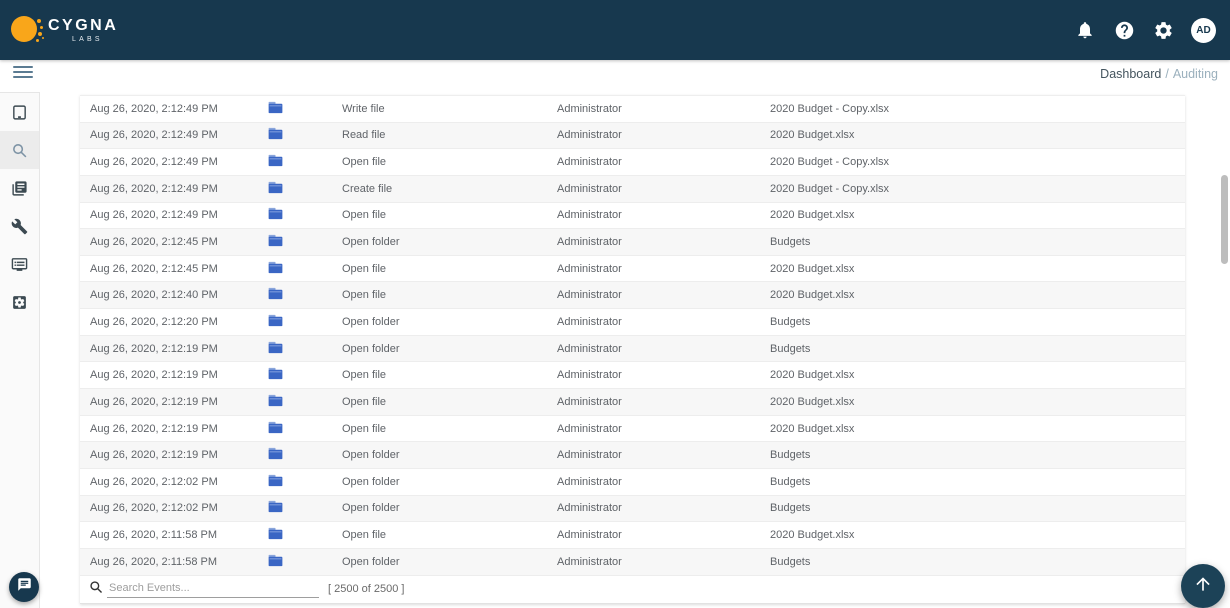 Image resolution: width=1230 pixels, height=608 pixels. What do you see at coordinates (1130, 74) in the screenshot?
I see `breadcrumb-dashboard: Dashboard` at bounding box center [1130, 74].